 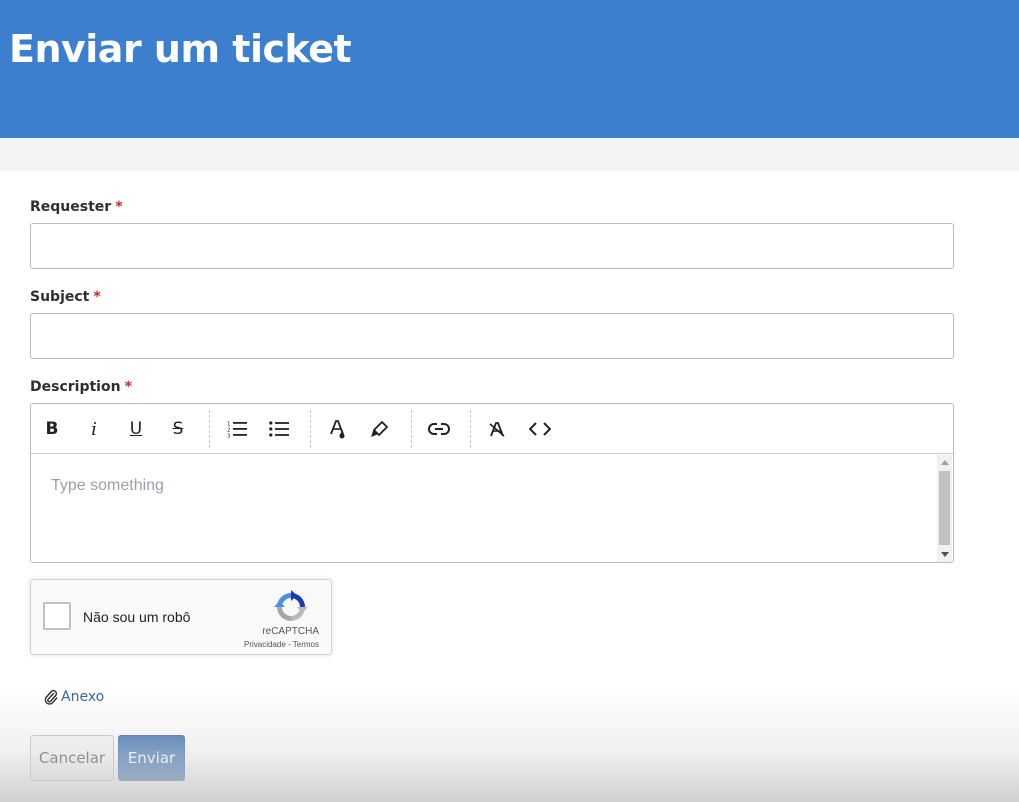 What do you see at coordinates (72, 758) in the screenshot?
I see `cancel-button: Cancelar` at bounding box center [72, 758].